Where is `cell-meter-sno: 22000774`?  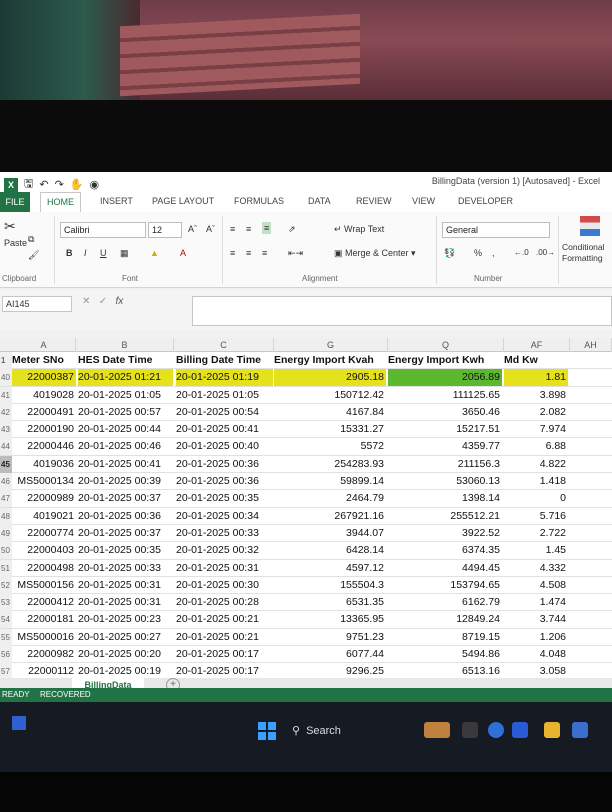 cell-meter-sno: 22000774 is located at coordinates (44, 533).